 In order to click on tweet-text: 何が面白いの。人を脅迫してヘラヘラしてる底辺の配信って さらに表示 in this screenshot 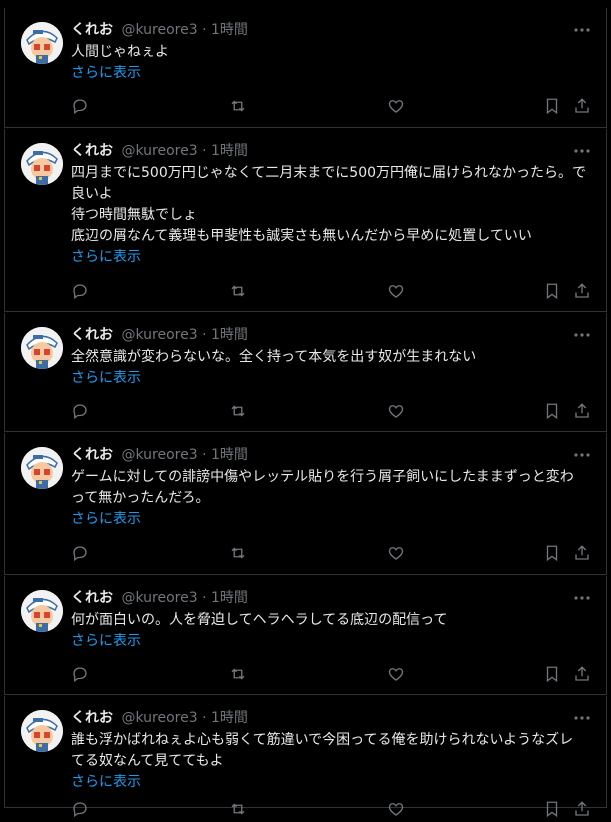, I will do `click(329, 631)`.